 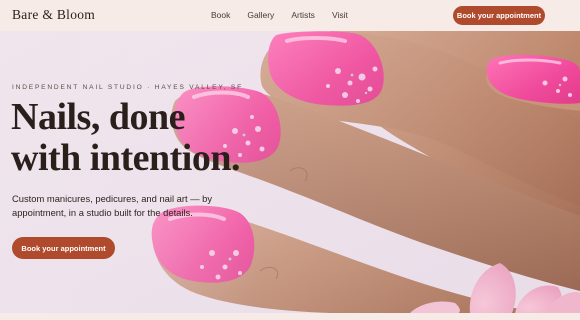 I want to click on hero-headline-line2: with intention., so click(x=125, y=158).